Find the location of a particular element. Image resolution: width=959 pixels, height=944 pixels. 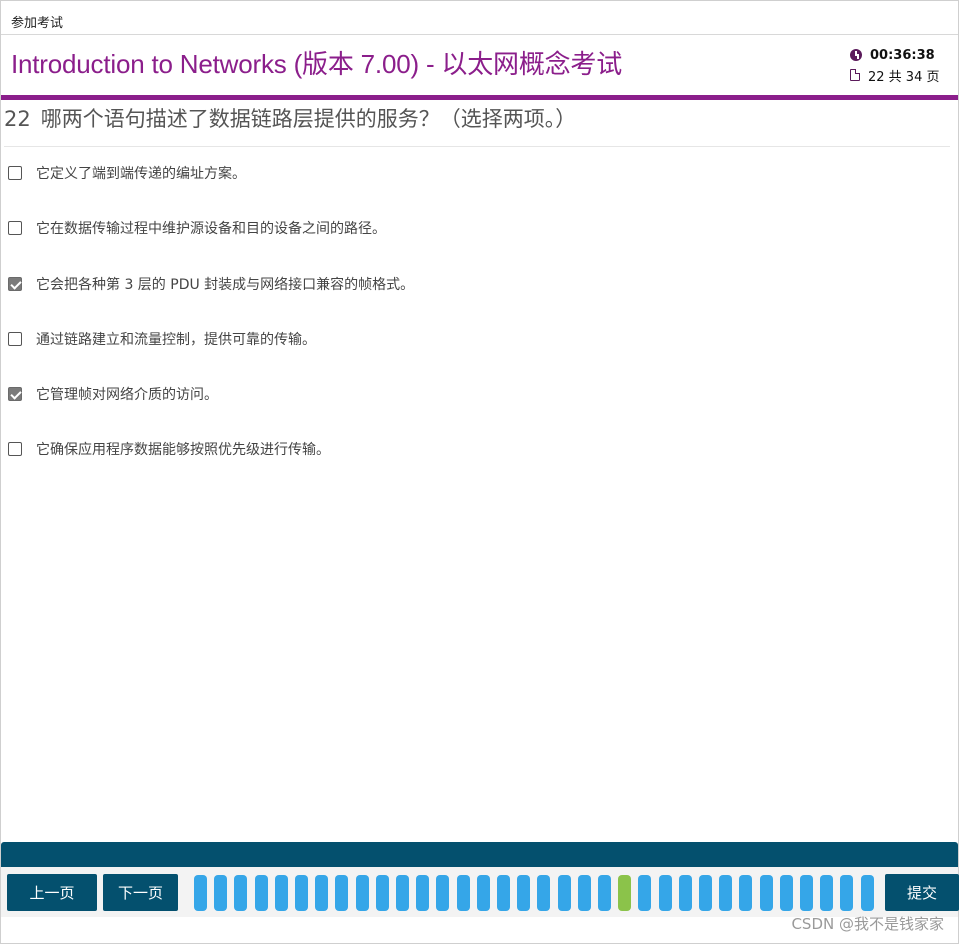

timer: 00:36:38 is located at coordinates (900, 55).